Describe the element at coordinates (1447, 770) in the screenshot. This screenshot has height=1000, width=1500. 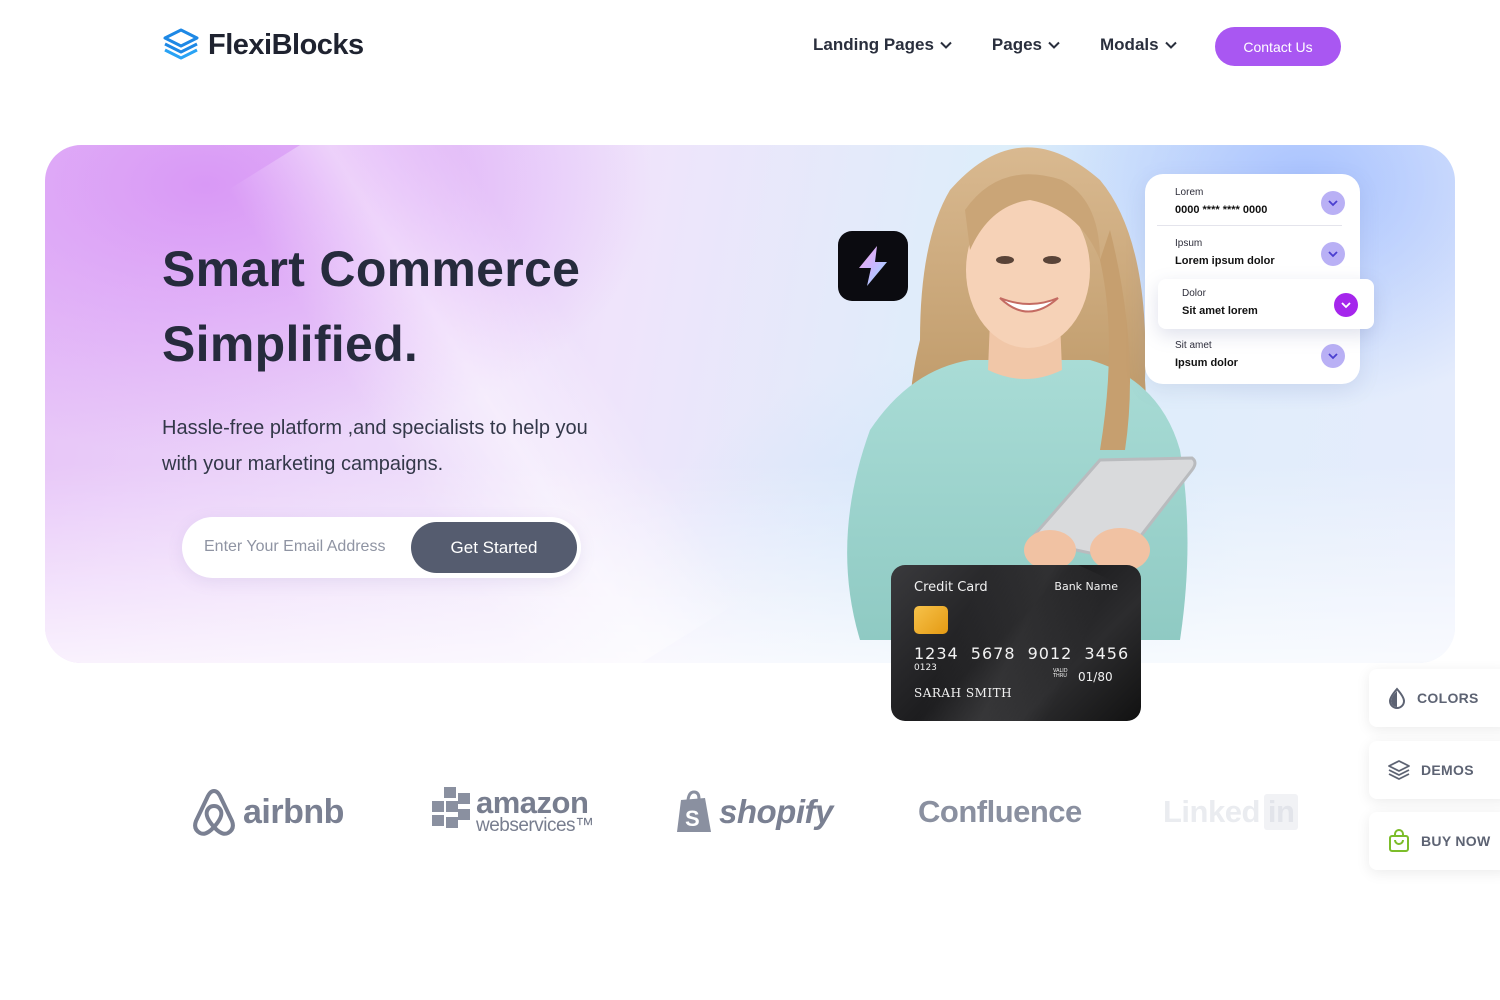
I see `demos-label: DEMOS` at that location.